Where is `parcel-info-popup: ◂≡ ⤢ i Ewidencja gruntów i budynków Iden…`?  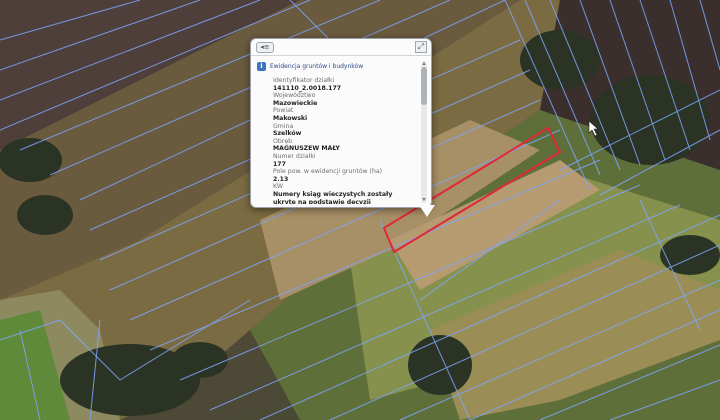
parcel-info-popup: ◂≡ ⤢ i Ewidencja gruntów i budynków Iden… is located at coordinates (342, 127).